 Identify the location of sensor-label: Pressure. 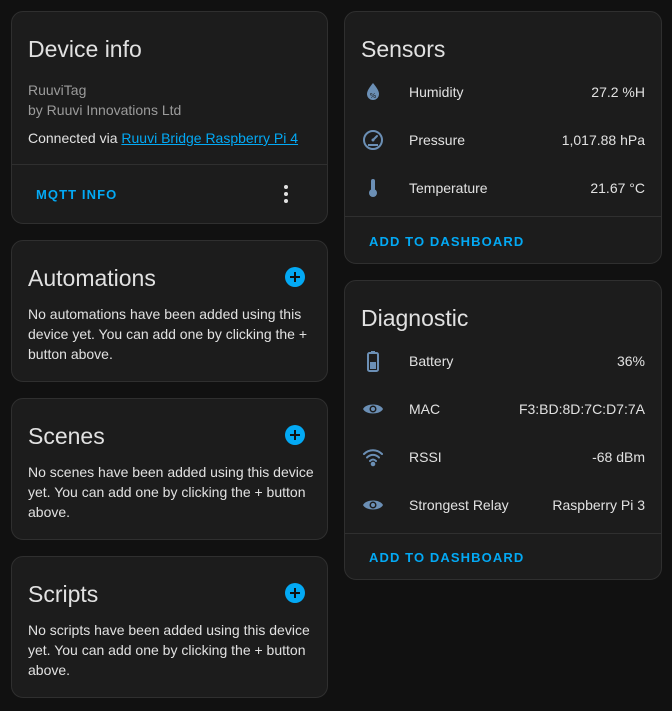
(437, 140).